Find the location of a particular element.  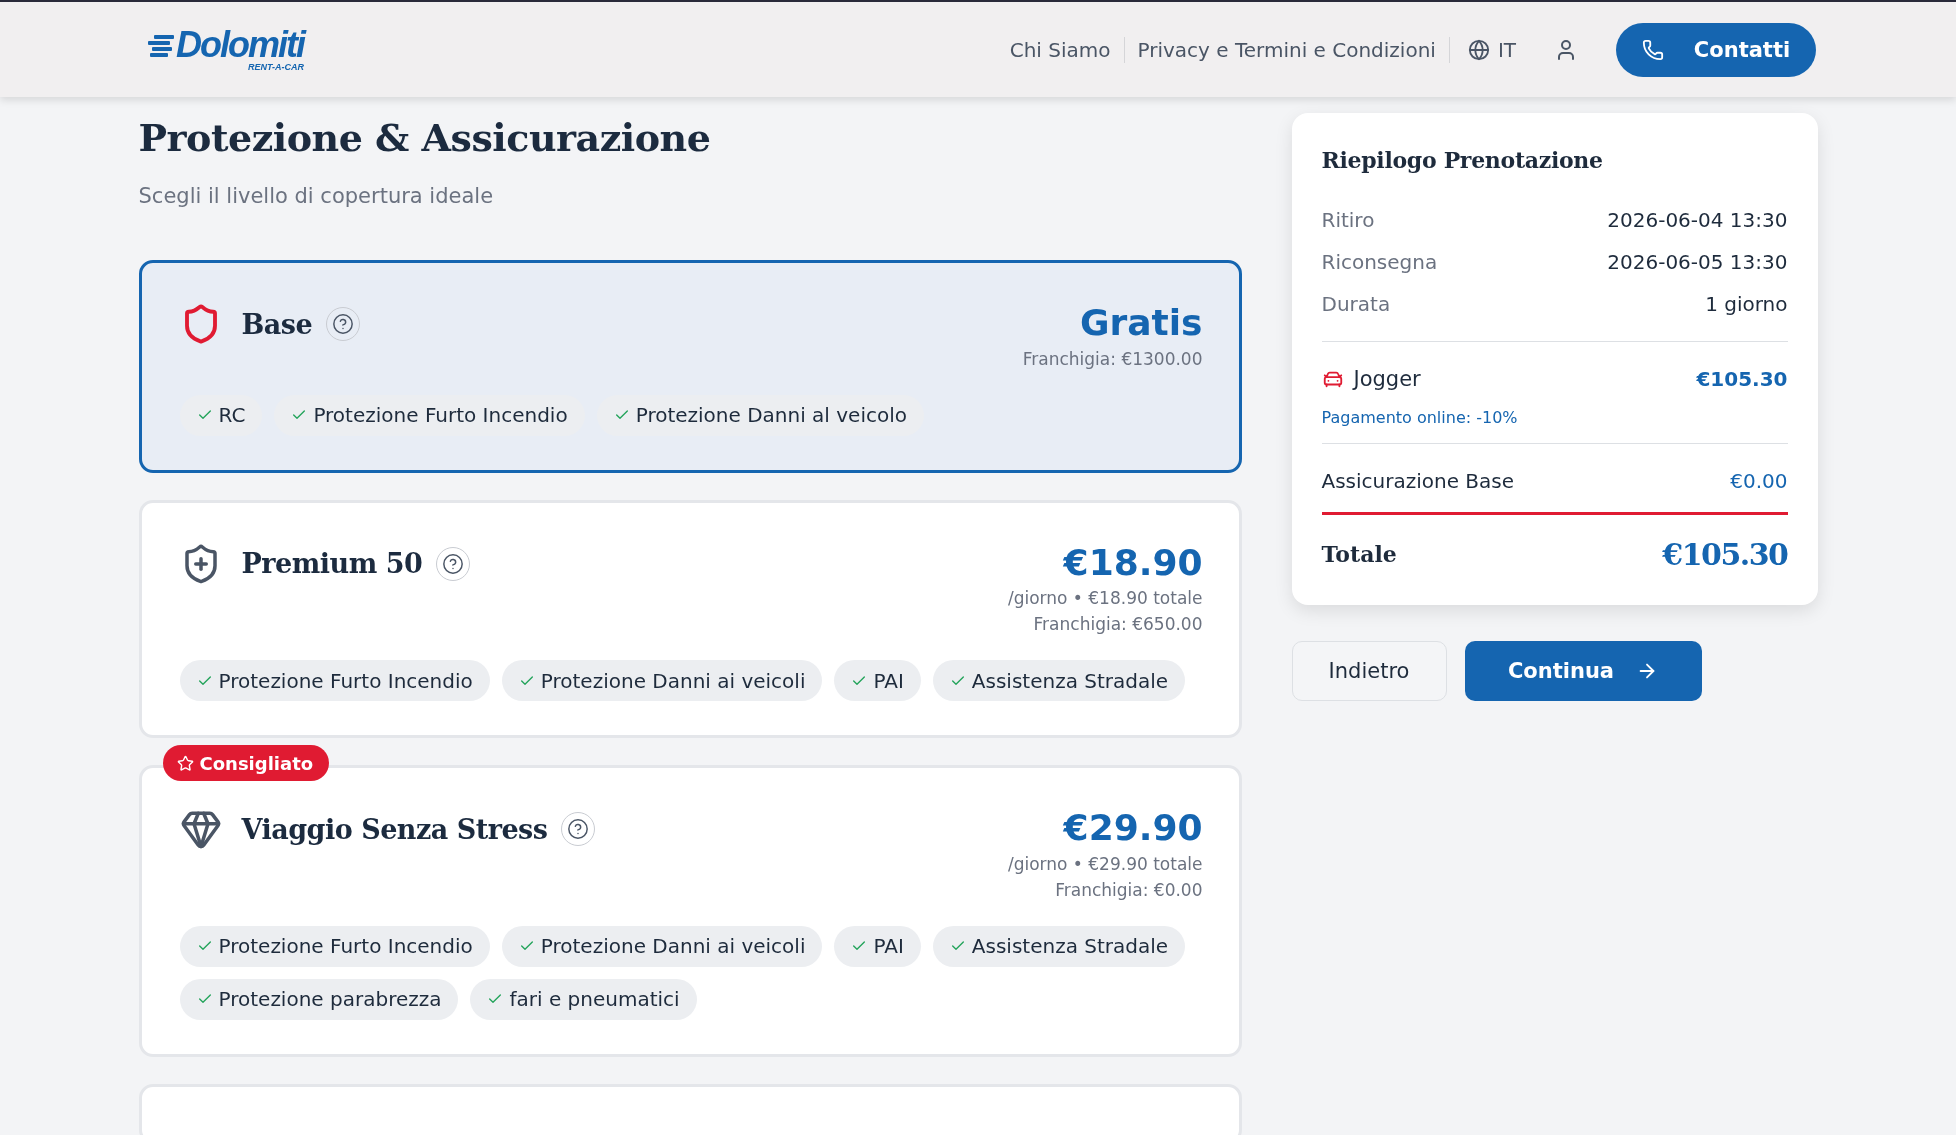

plan-price: €18.90 is located at coordinates (1133, 562).